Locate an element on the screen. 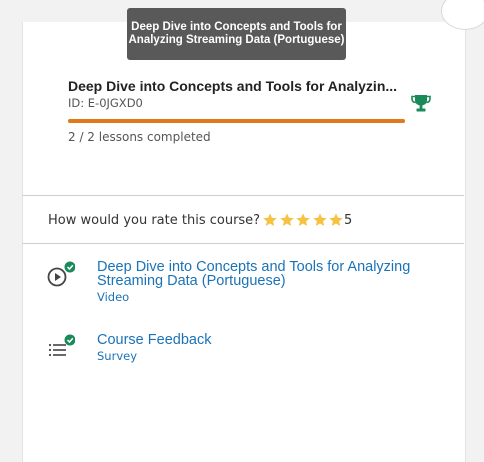 The width and height of the screenshot is (484, 462). item-type-video: Video is located at coordinates (113, 297).